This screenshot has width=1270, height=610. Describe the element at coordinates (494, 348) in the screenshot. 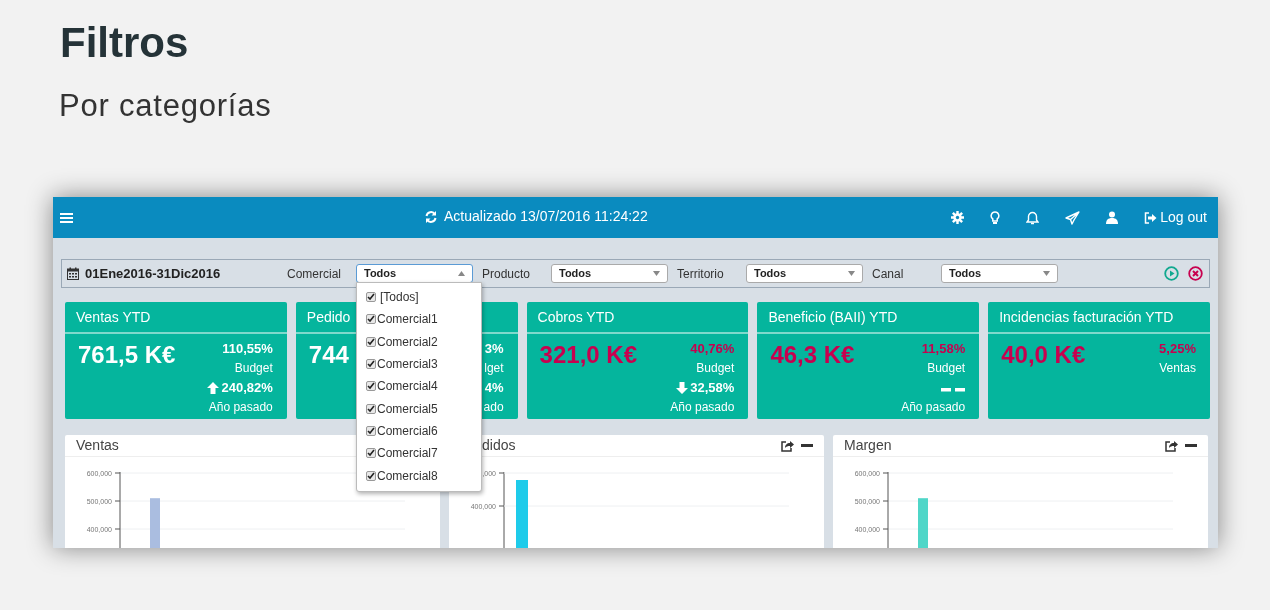

I see `kpi-percentage: 3%` at that location.